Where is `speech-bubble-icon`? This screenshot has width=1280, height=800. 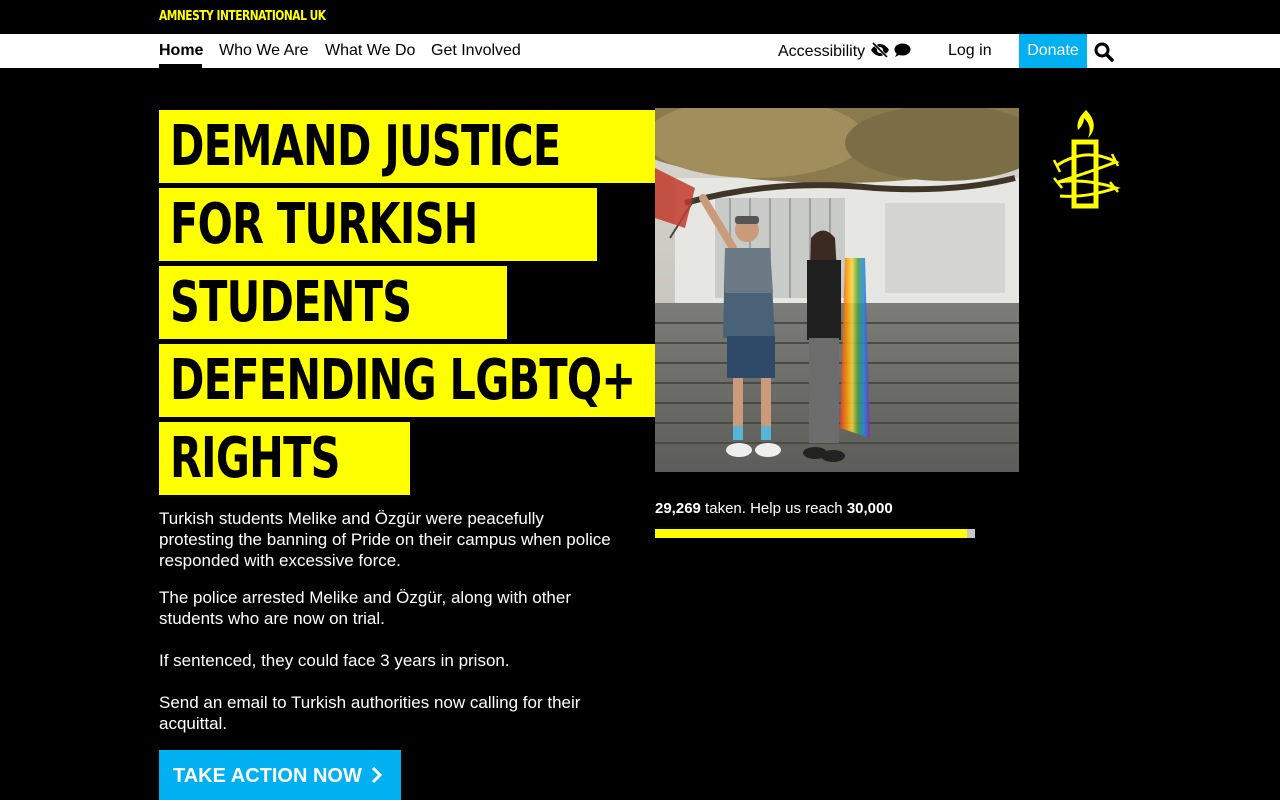 speech-bubble-icon is located at coordinates (902, 50).